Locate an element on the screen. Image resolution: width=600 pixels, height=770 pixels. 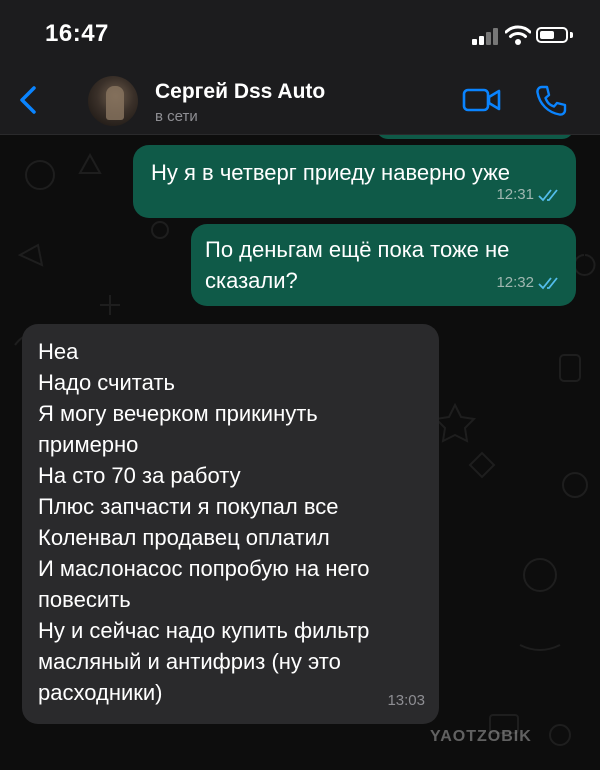
chat-header: Сергей Dss Auto в сети is located at coordinates (300, 101).